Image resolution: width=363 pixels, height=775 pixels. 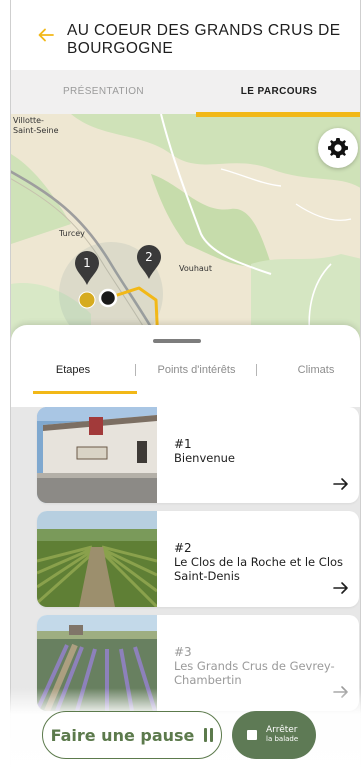 I want to click on sheet-tabs: Etapes Points d'intérêts Climats, so click(x=185, y=377).